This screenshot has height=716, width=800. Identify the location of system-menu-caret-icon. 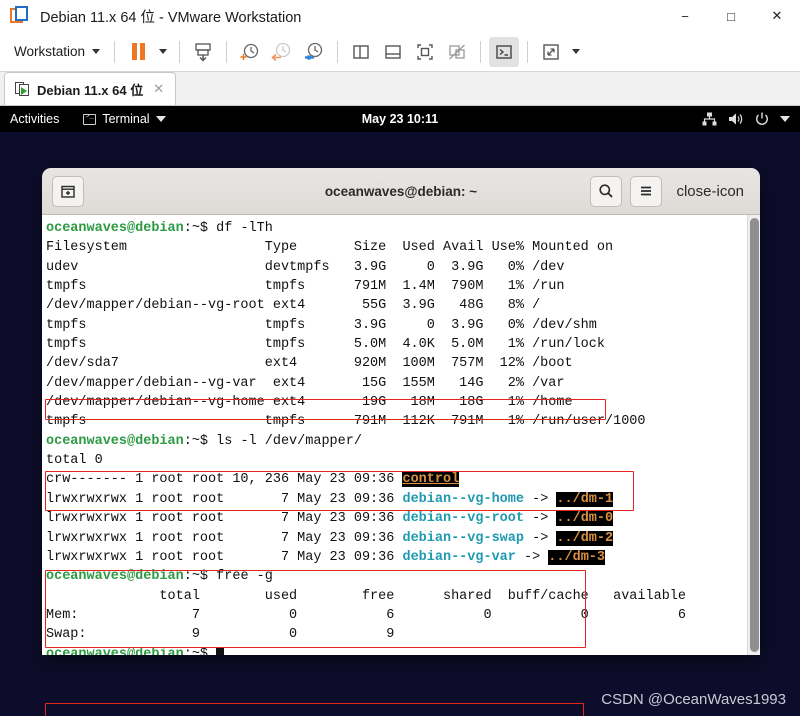
(785, 119).